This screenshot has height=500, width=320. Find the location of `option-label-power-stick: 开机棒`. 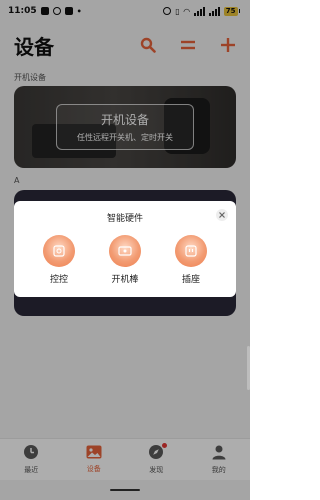

option-label-power-stick: 开机棒 is located at coordinates (125, 280).